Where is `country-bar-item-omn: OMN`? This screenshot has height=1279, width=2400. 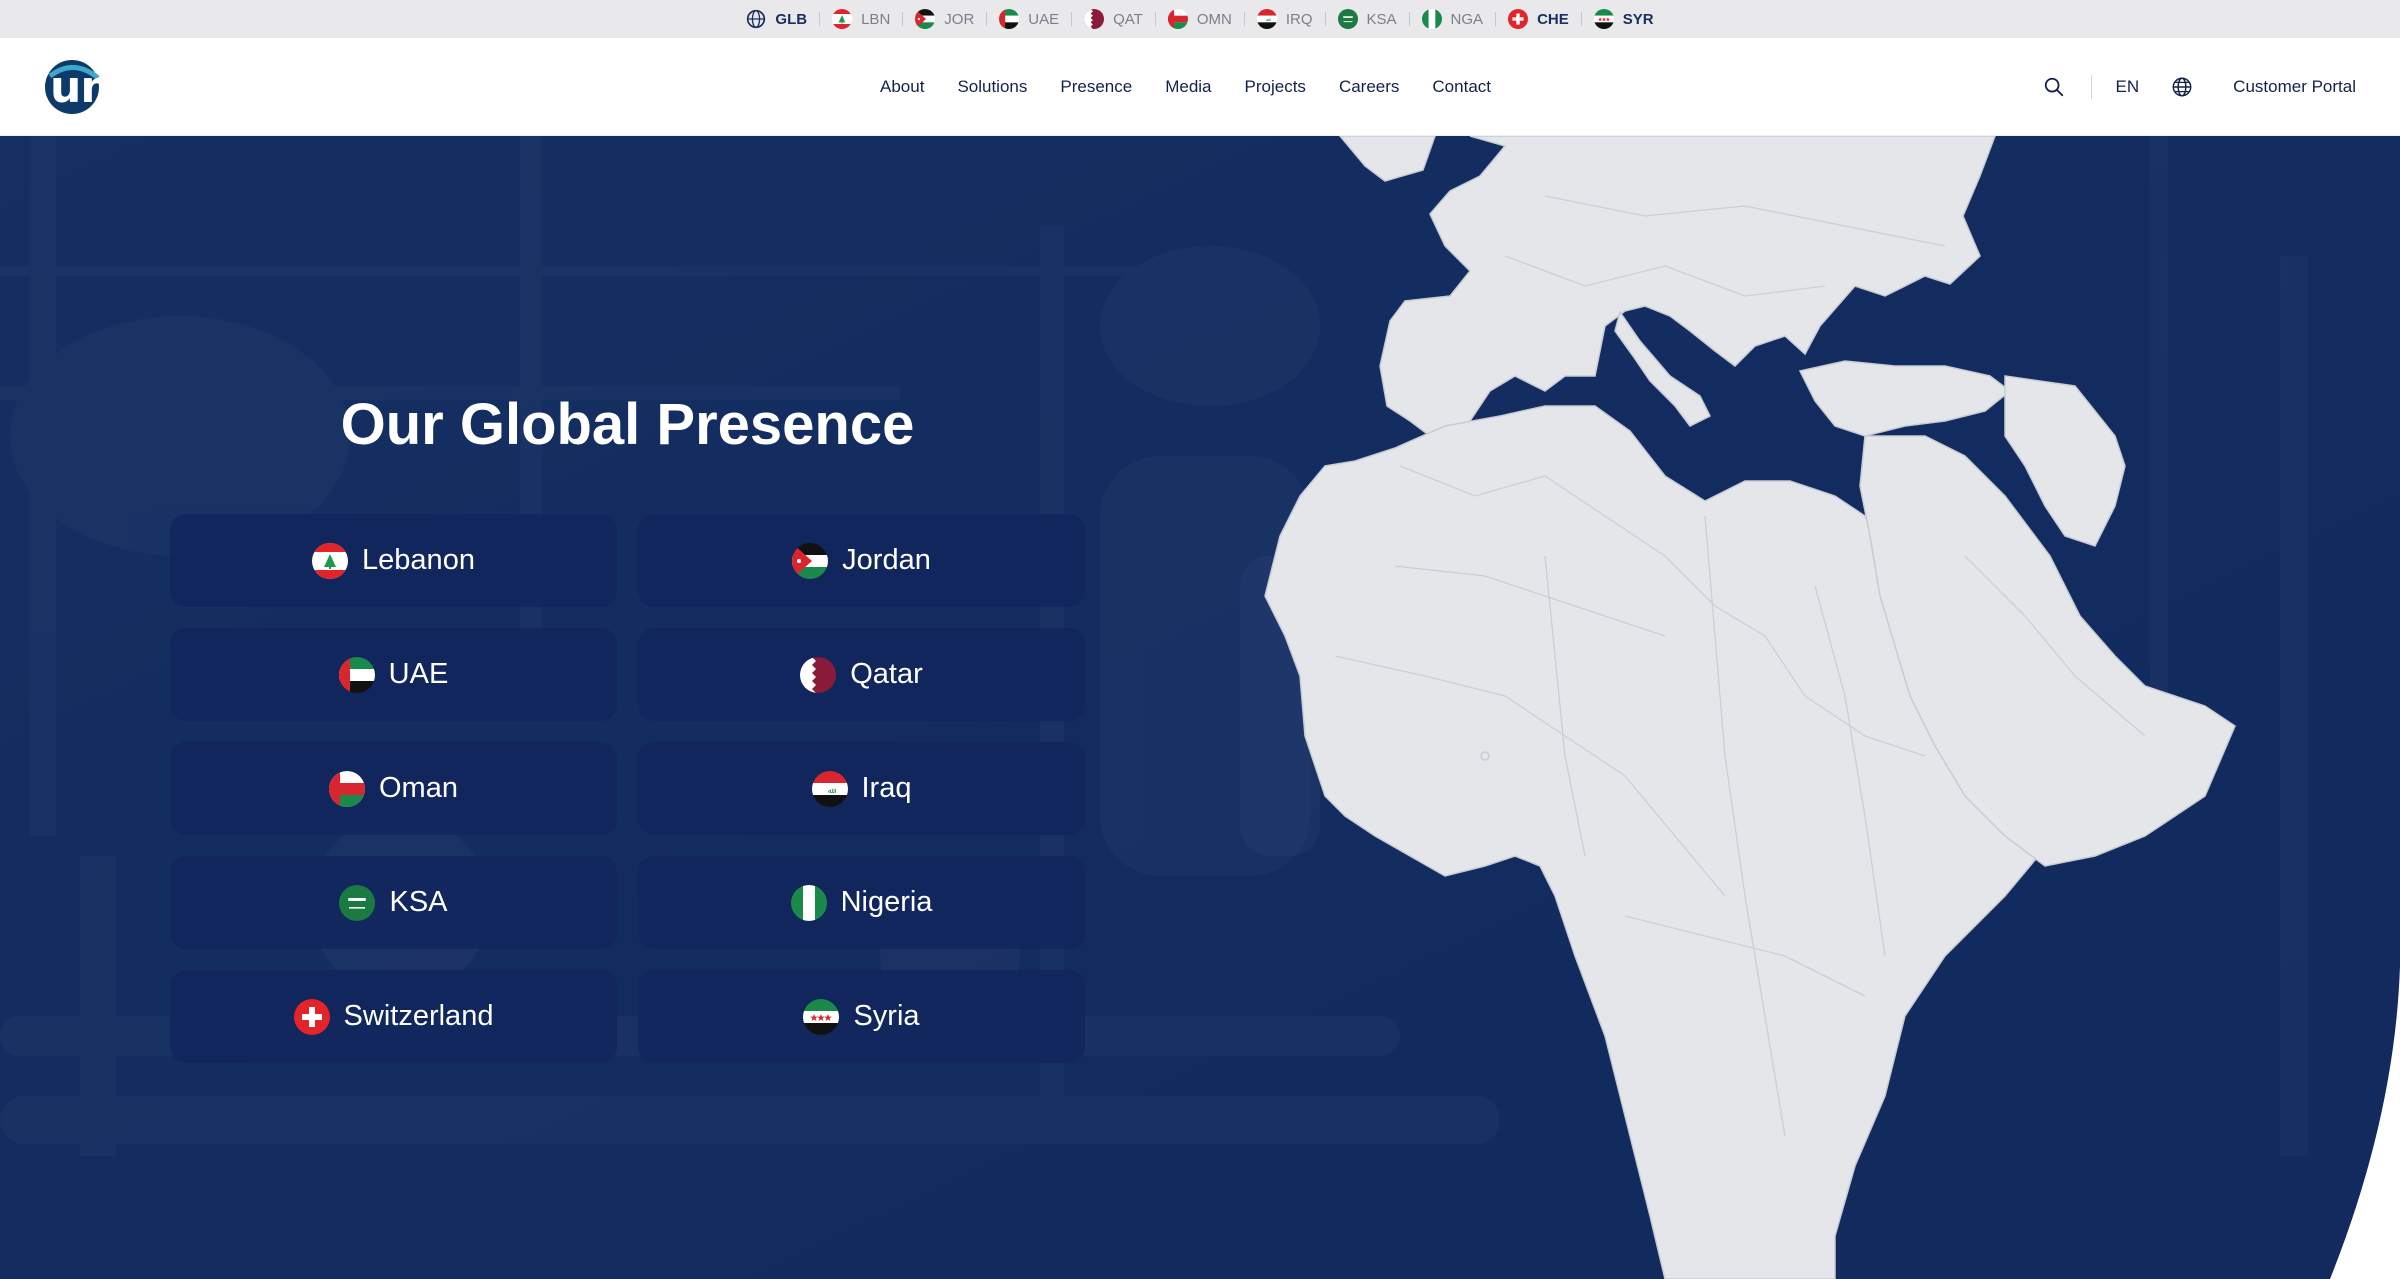
country-bar-item-omn: OMN is located at coordinates (1200, 19).